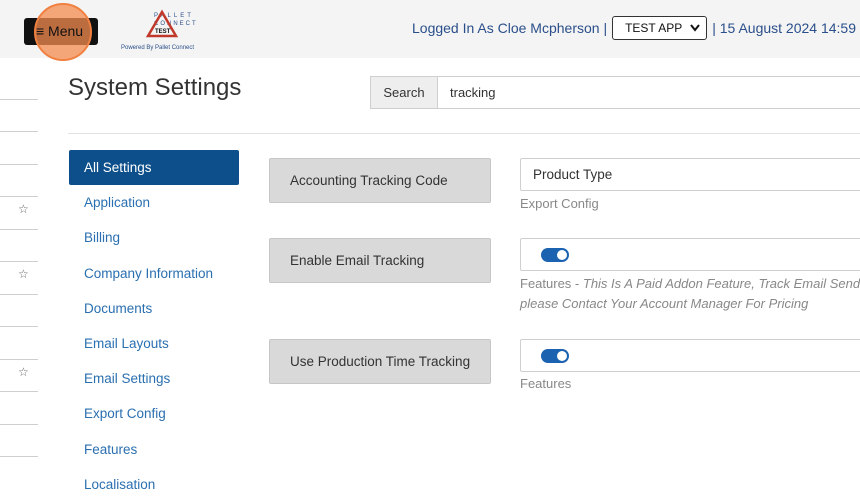  Describe the element at coordinates (154, 237) in the screenshot. I see `nav-item-billing: Billing` at that location.